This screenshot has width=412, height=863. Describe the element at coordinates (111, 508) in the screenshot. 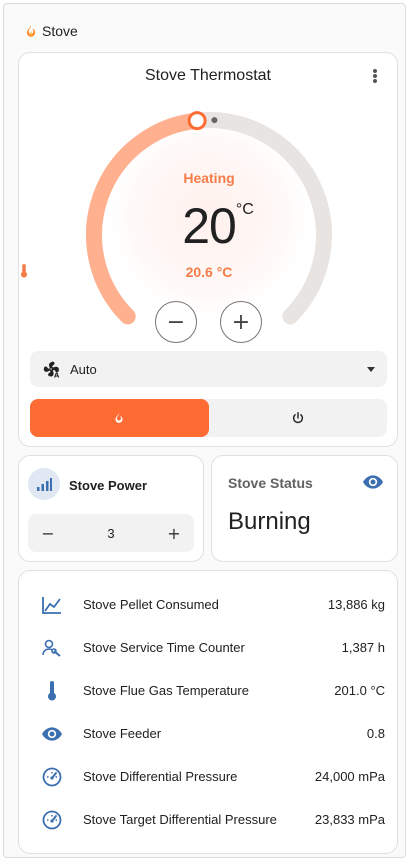

I see `stove-power-card: Stove Power − 3 +` at that location.